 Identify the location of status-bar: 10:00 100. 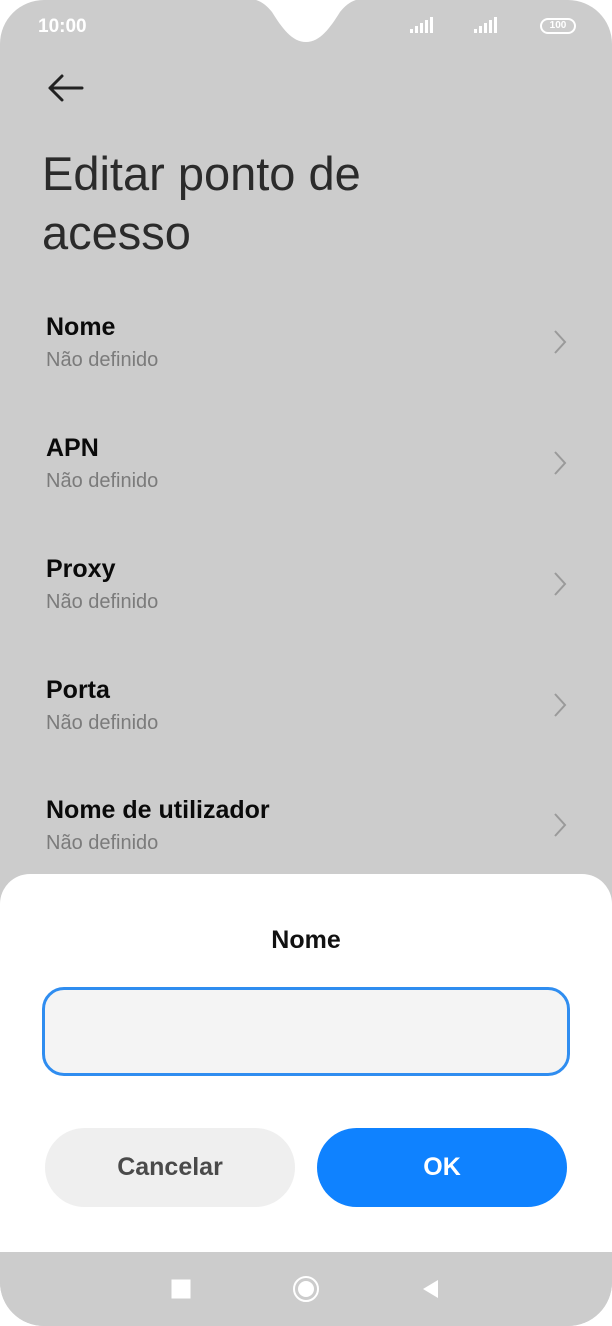
(306, 27).